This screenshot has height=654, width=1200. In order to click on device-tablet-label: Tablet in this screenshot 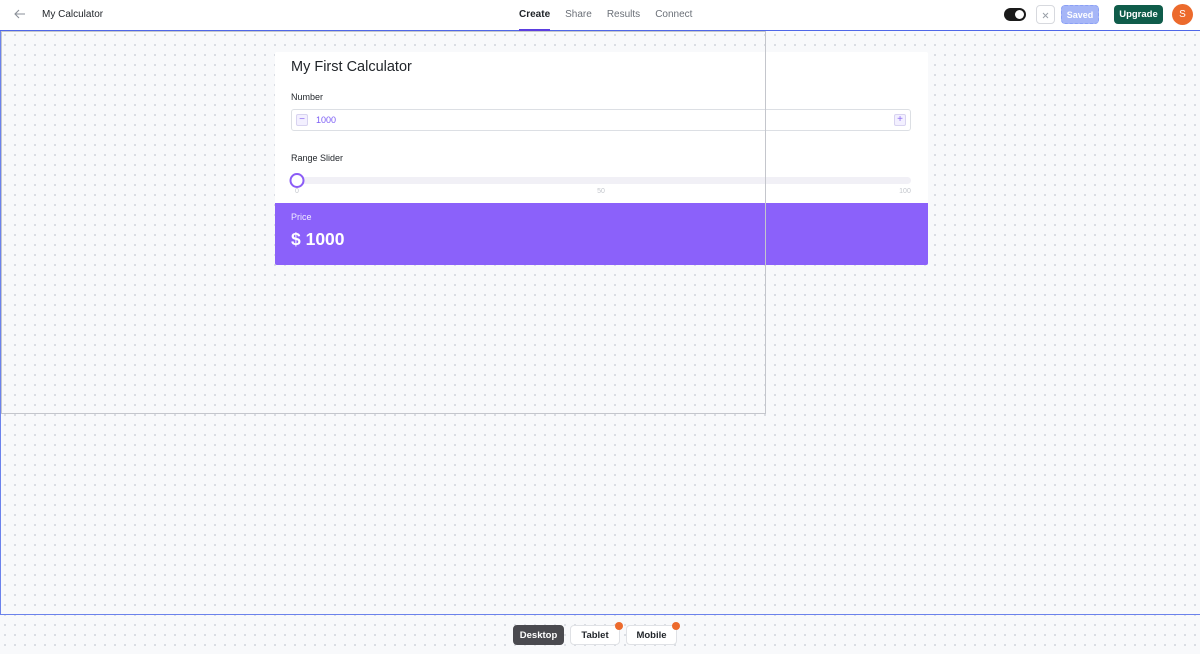, I will do `click(595, 635)`.